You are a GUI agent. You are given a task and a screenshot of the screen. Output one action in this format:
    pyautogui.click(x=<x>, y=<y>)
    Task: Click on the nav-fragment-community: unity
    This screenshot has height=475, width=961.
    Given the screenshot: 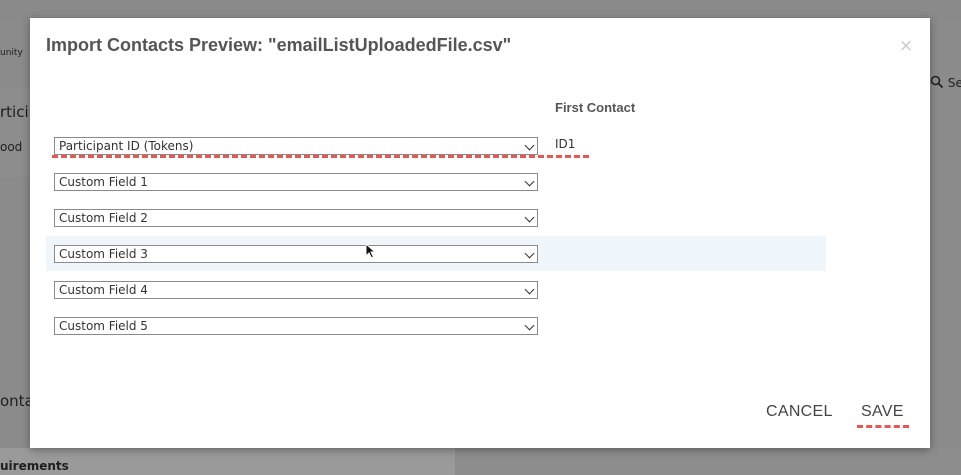 What is the action you would take?
    pyautogui.click(x=11, y=53)
    